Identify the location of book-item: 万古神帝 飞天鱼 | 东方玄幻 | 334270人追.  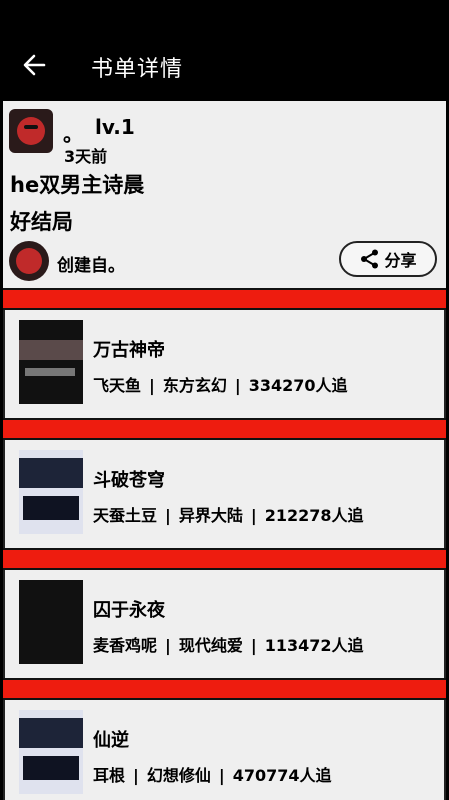
(224, 364).